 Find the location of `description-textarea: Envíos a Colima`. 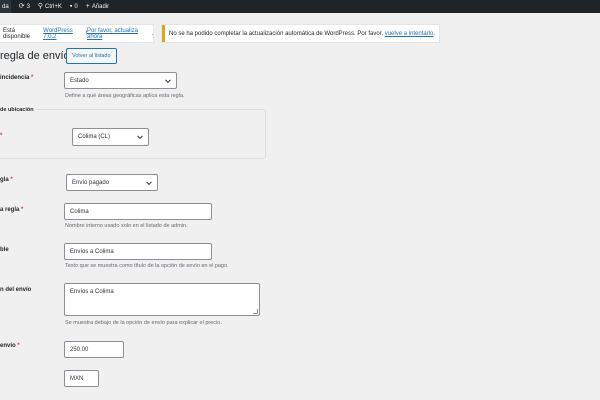

description-textarea: Envíos a Colima is located at coordinates (162, 299).